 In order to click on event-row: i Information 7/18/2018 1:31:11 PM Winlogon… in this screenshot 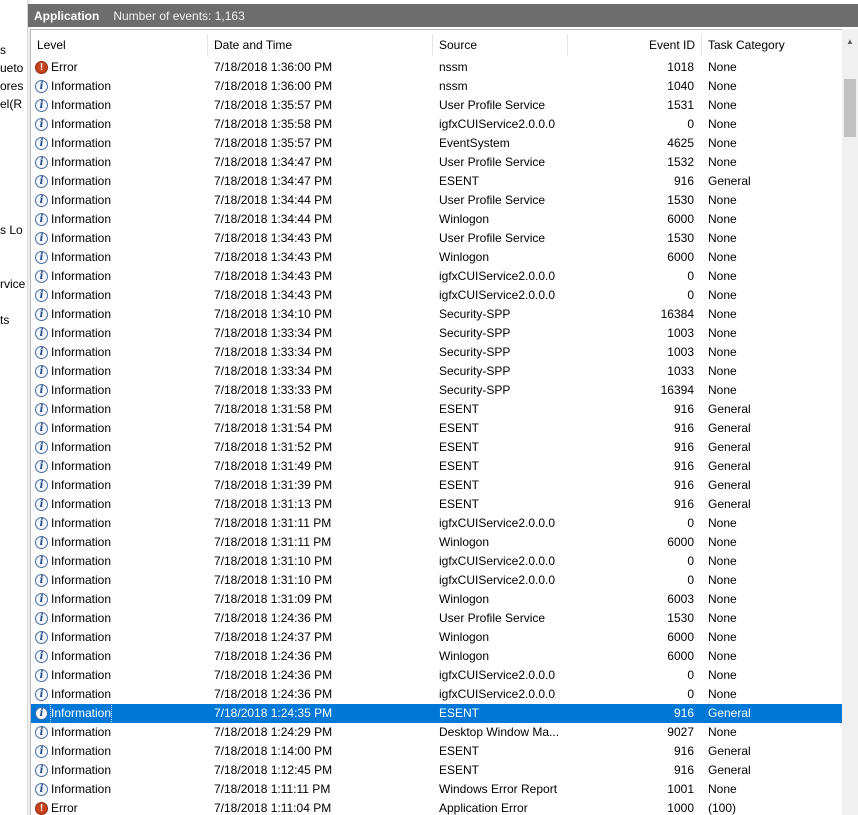, I will do `click(437, 542)`.